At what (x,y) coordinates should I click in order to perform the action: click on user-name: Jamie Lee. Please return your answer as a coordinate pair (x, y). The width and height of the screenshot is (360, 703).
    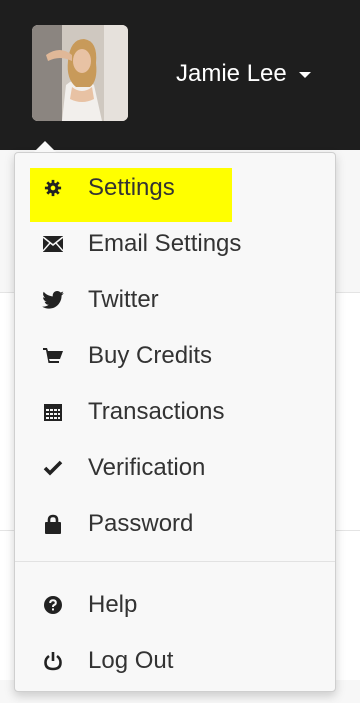
    Looking at the image, I should click on (231, 73).